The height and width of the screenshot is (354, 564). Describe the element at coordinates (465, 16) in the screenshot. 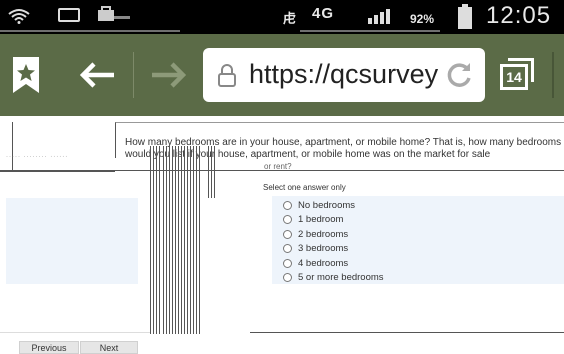

I see `battery-icon` at that location.